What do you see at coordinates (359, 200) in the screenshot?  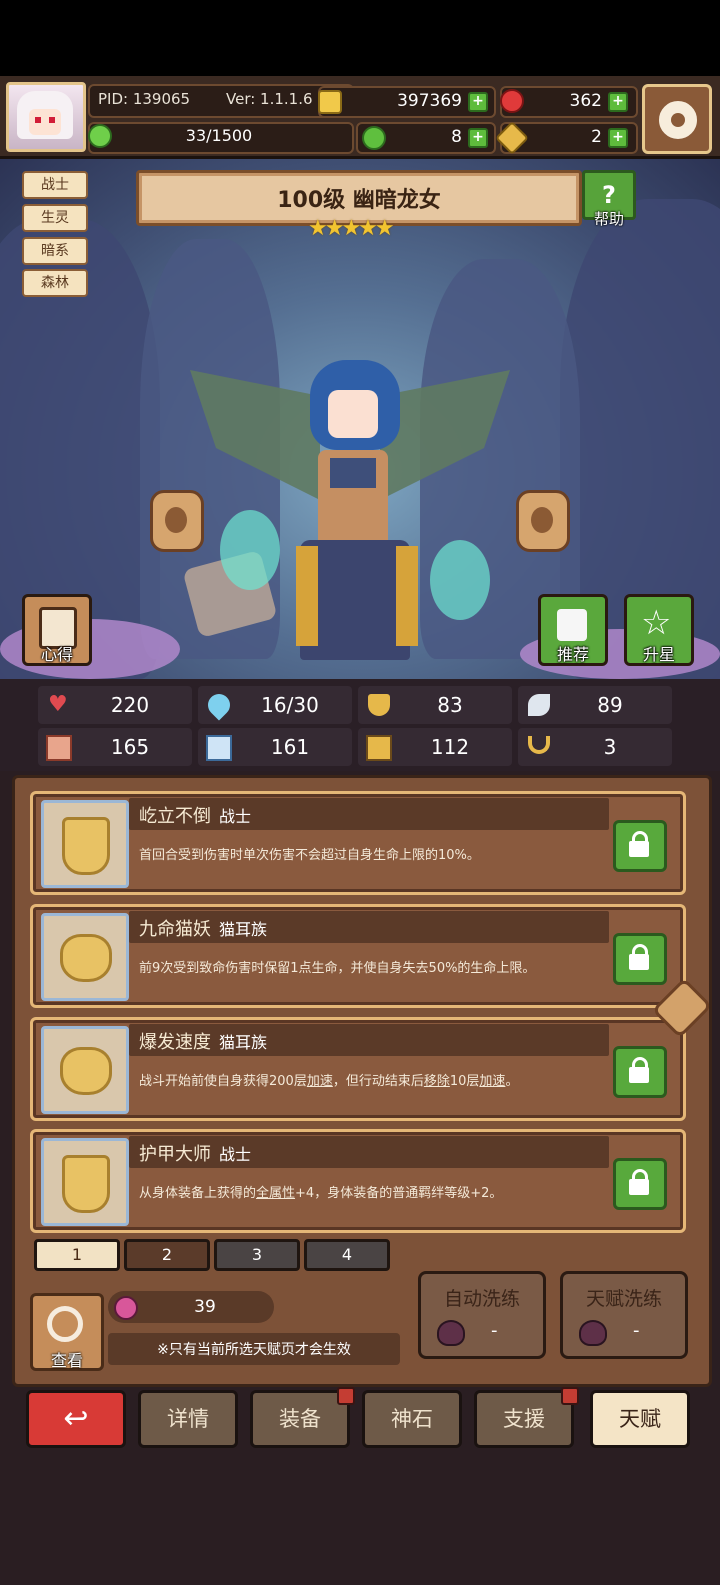 I see `hero-title: 100级 幽暗龙女` at bounding box center [359, 200].